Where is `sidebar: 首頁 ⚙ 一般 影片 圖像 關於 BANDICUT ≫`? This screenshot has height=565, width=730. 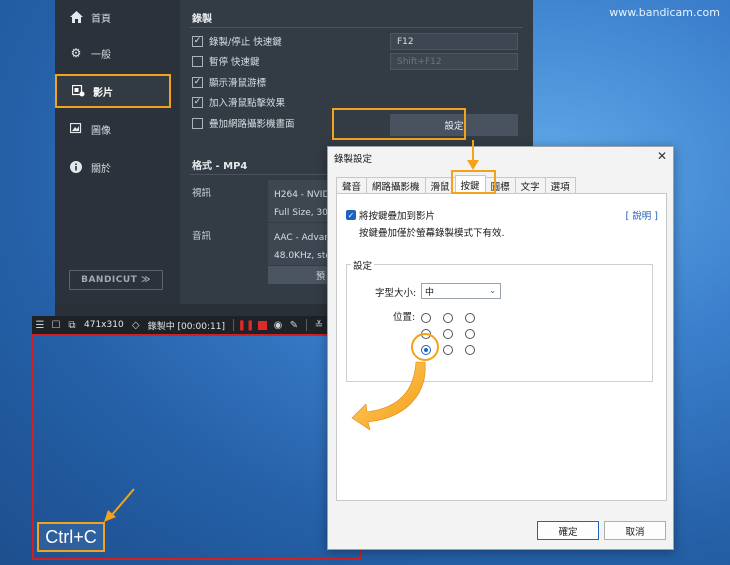
sidebar: 首頁 ⚙ 一般 影片 圖像 關於 BANDICUT ≫ is located at coordinates (117, 159).